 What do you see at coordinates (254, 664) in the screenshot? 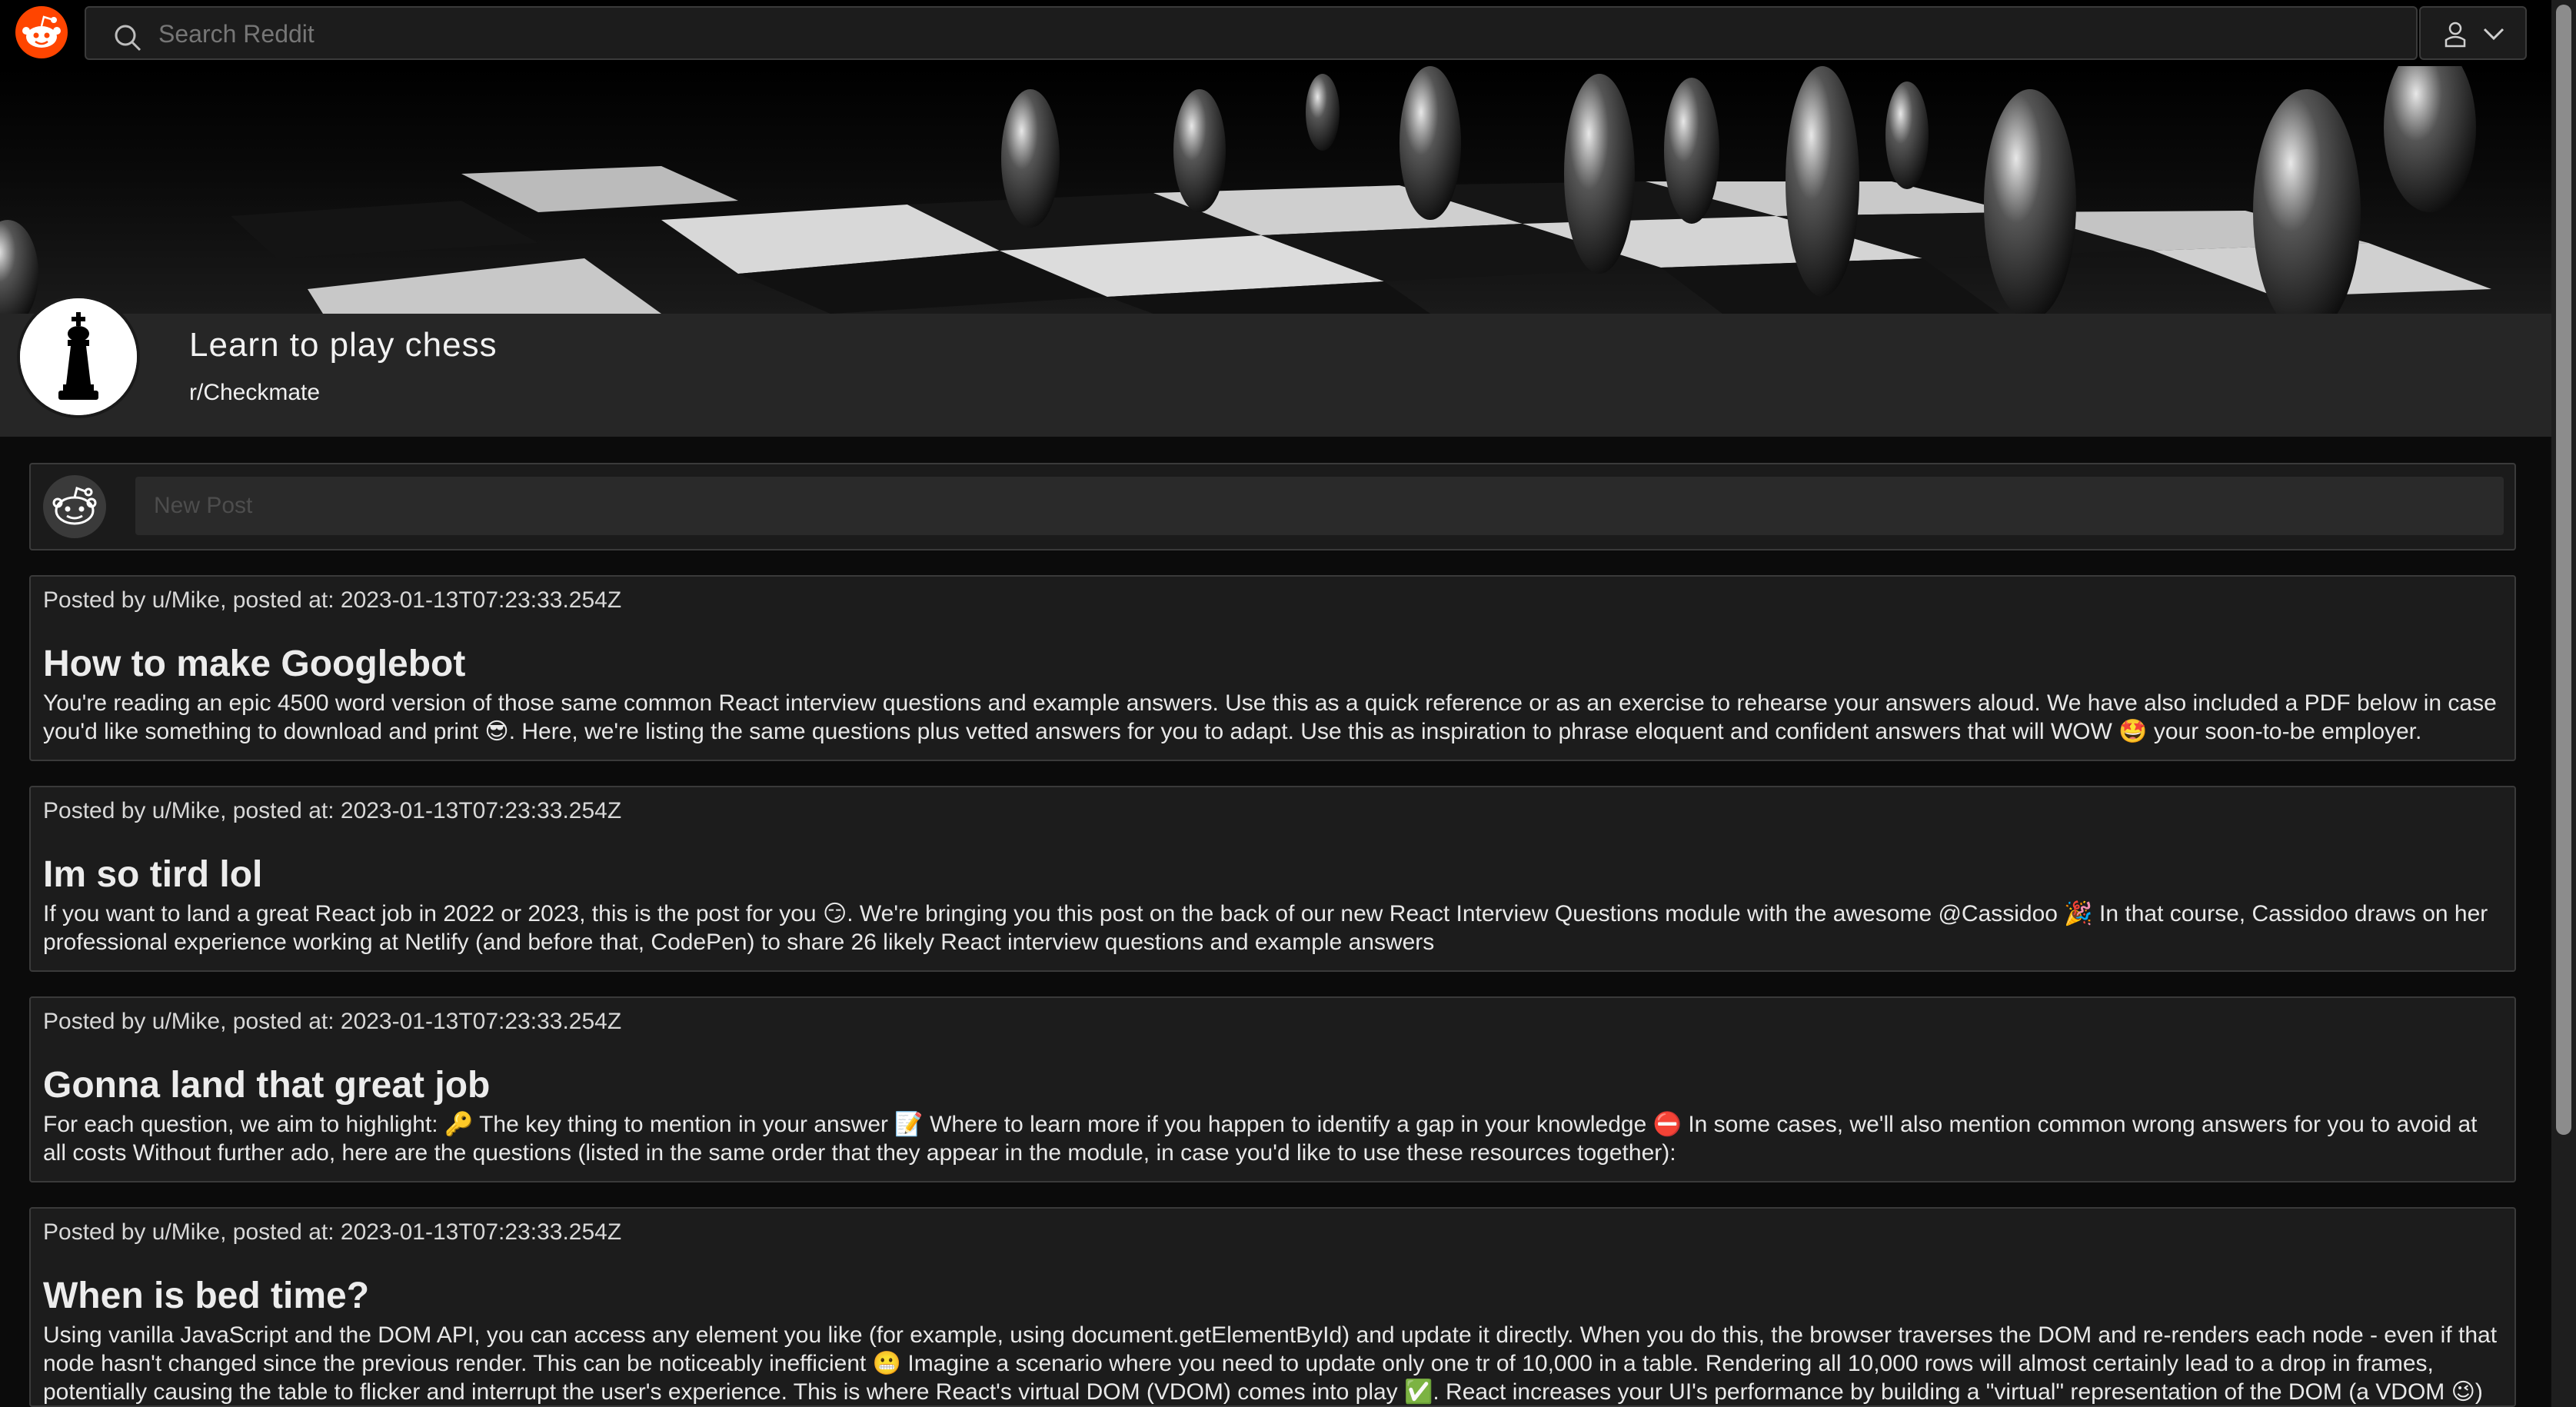
I see `post-title: How to make Googlebot` at bounding box center [254, 664].